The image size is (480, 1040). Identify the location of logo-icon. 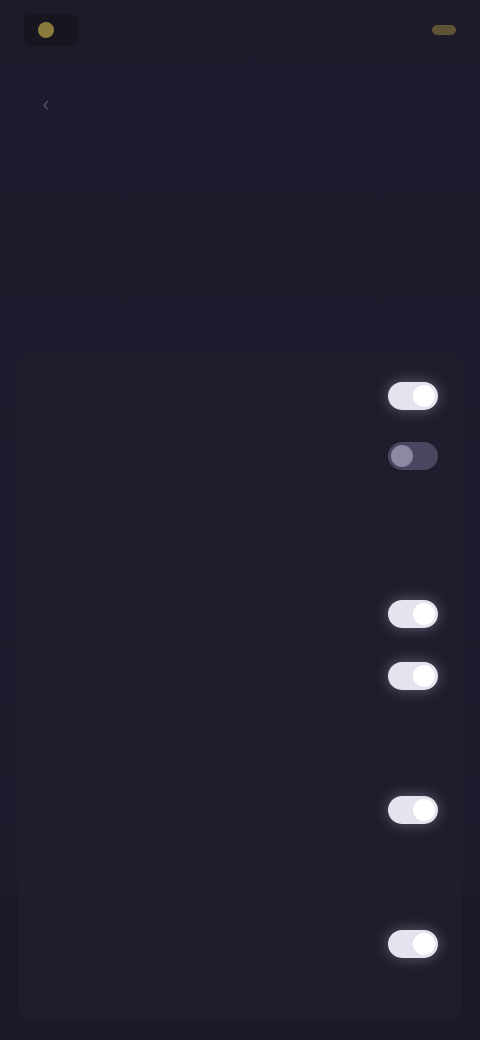
(46, 30).